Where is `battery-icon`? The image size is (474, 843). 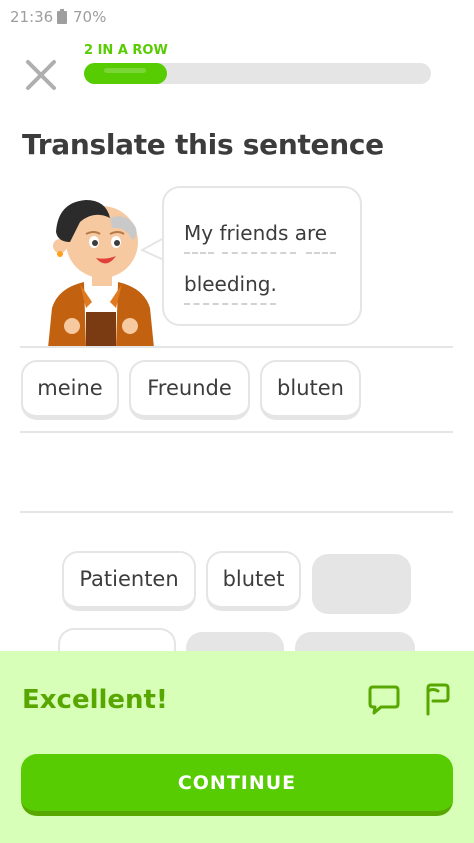 battery-icon is located at coordinates (62, 16).